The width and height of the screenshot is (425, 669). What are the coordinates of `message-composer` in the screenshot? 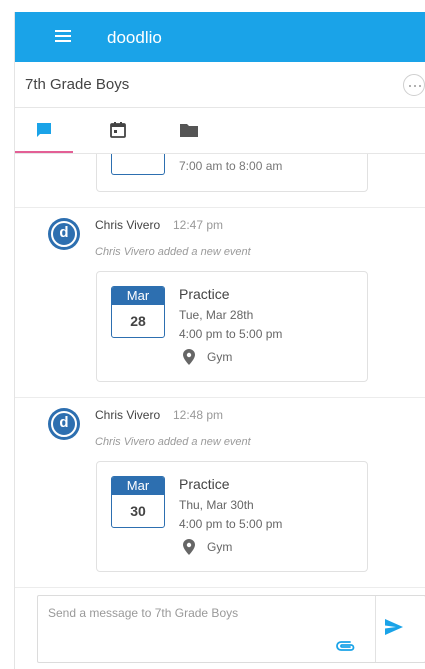 It's located at (231, 629).